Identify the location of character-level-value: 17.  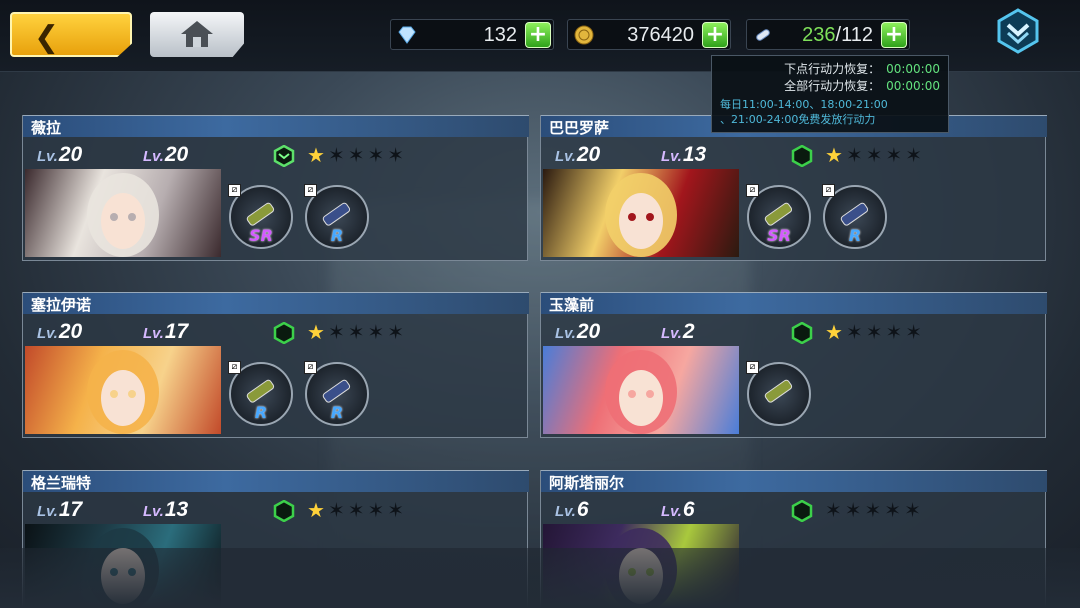
(70, 509).